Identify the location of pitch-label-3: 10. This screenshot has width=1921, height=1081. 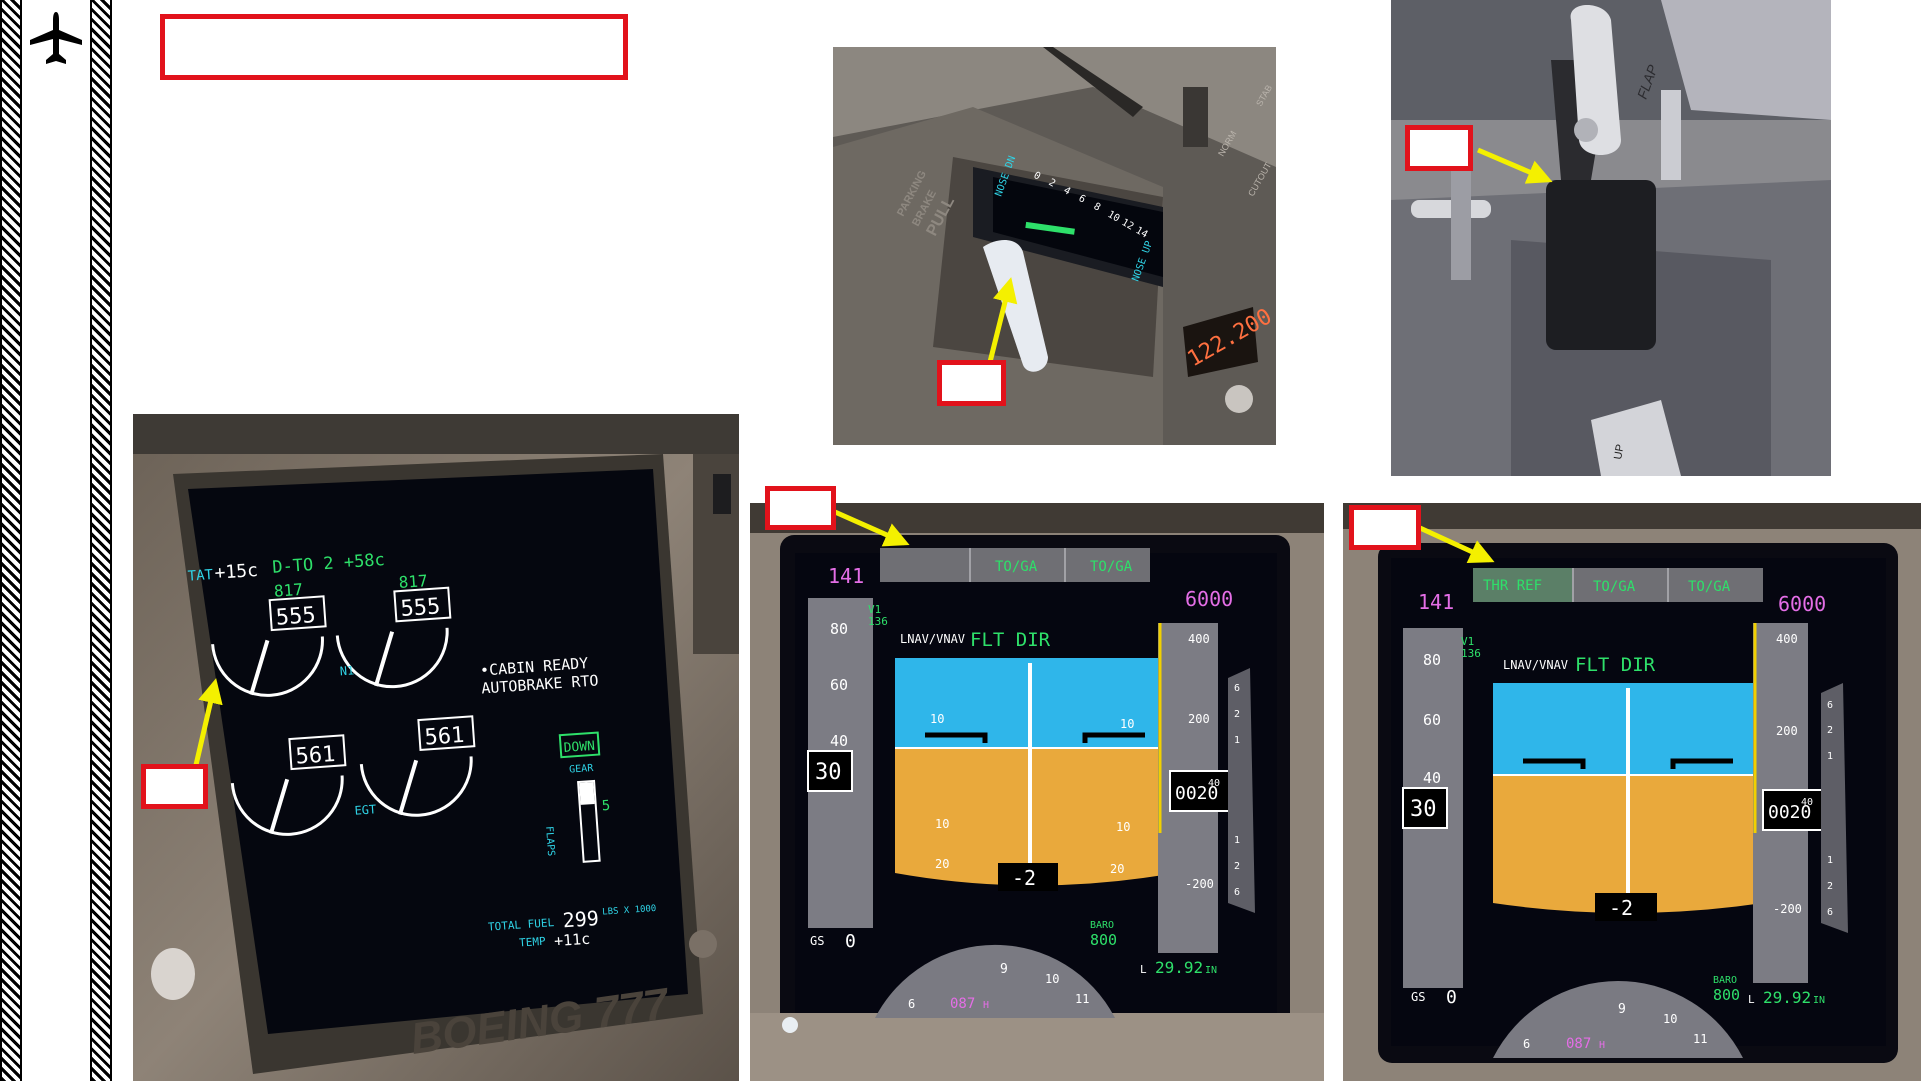
(942, 824).